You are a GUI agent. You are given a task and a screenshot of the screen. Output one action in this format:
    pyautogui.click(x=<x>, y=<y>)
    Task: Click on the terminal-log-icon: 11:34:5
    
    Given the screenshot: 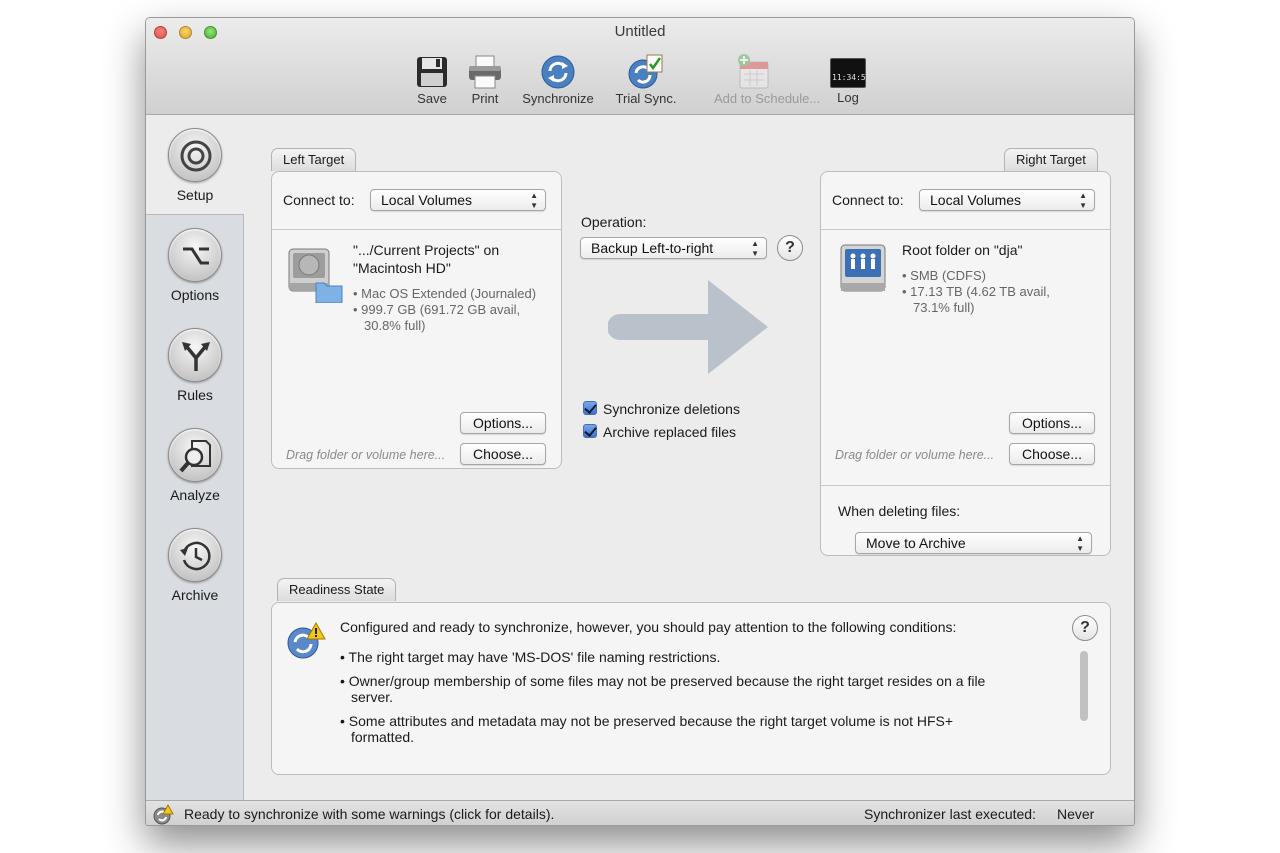 What is the action you would take?
    pyautogui.click(x=848, y=73)
    